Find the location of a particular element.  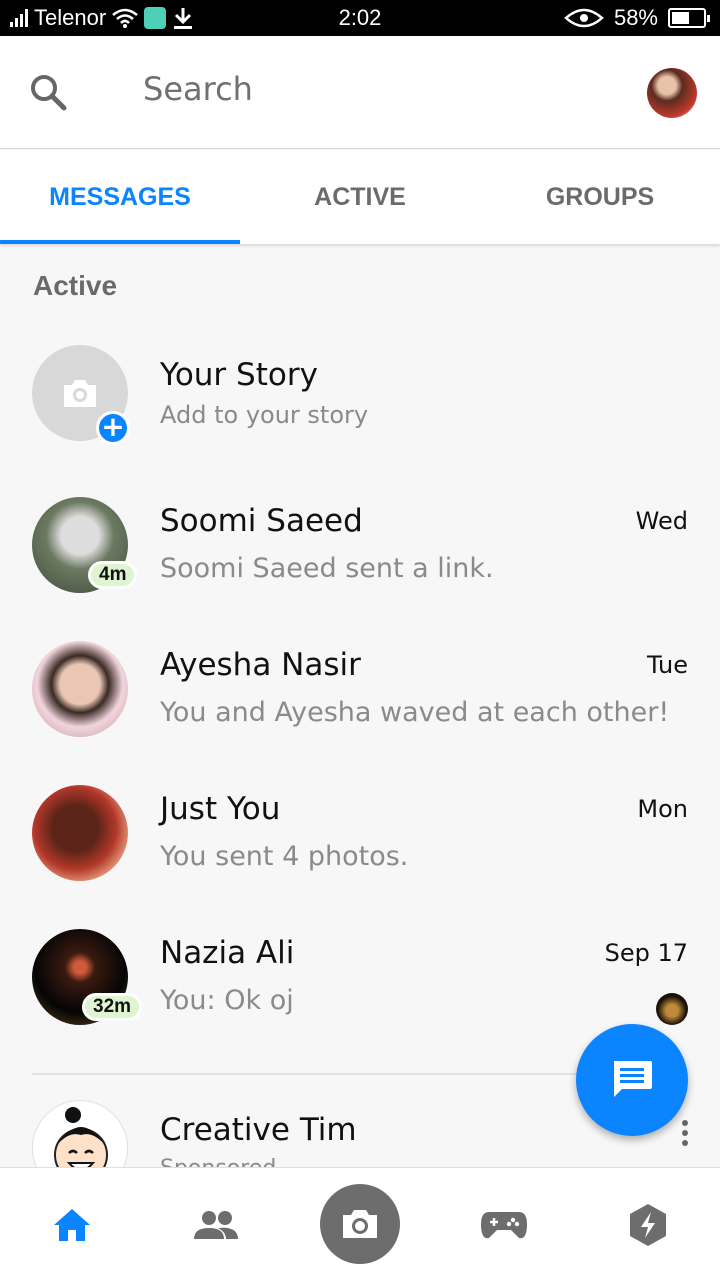

nav-people is located at coordinates (216, 1224).